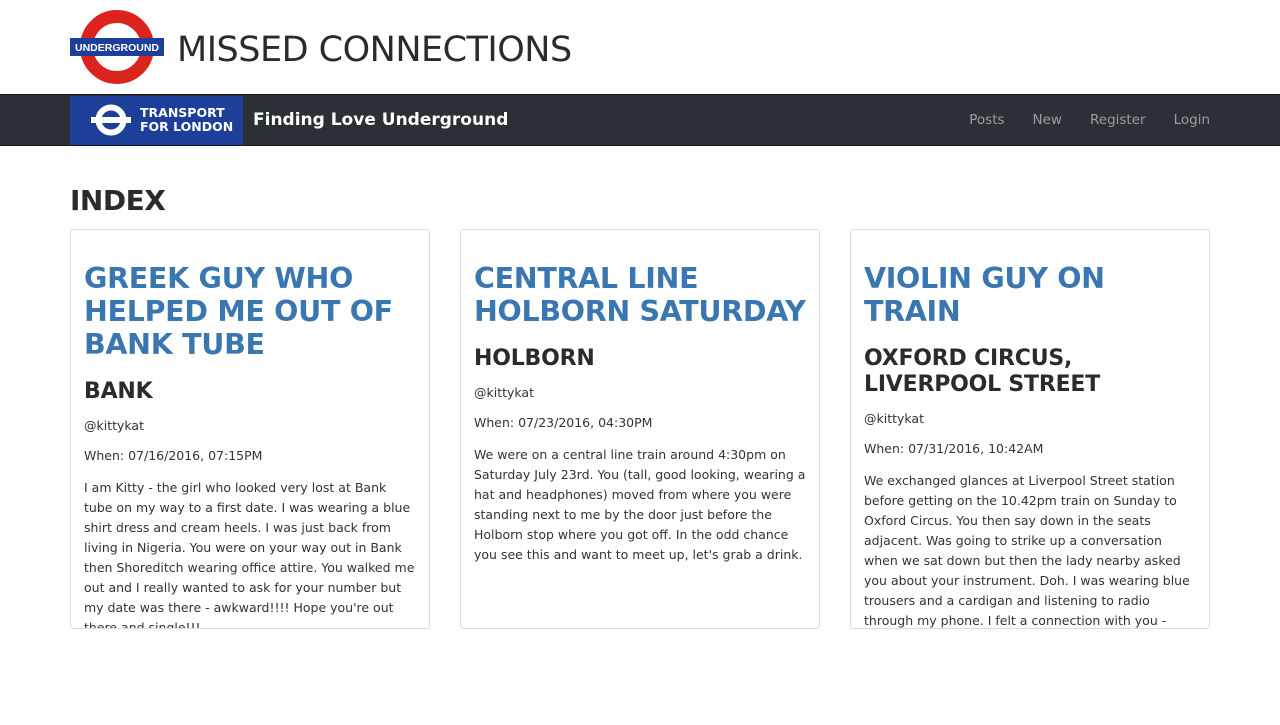  I want to click on site-header: UNDERGROUND MISSED CONNECTIONS, so click(640, 47).